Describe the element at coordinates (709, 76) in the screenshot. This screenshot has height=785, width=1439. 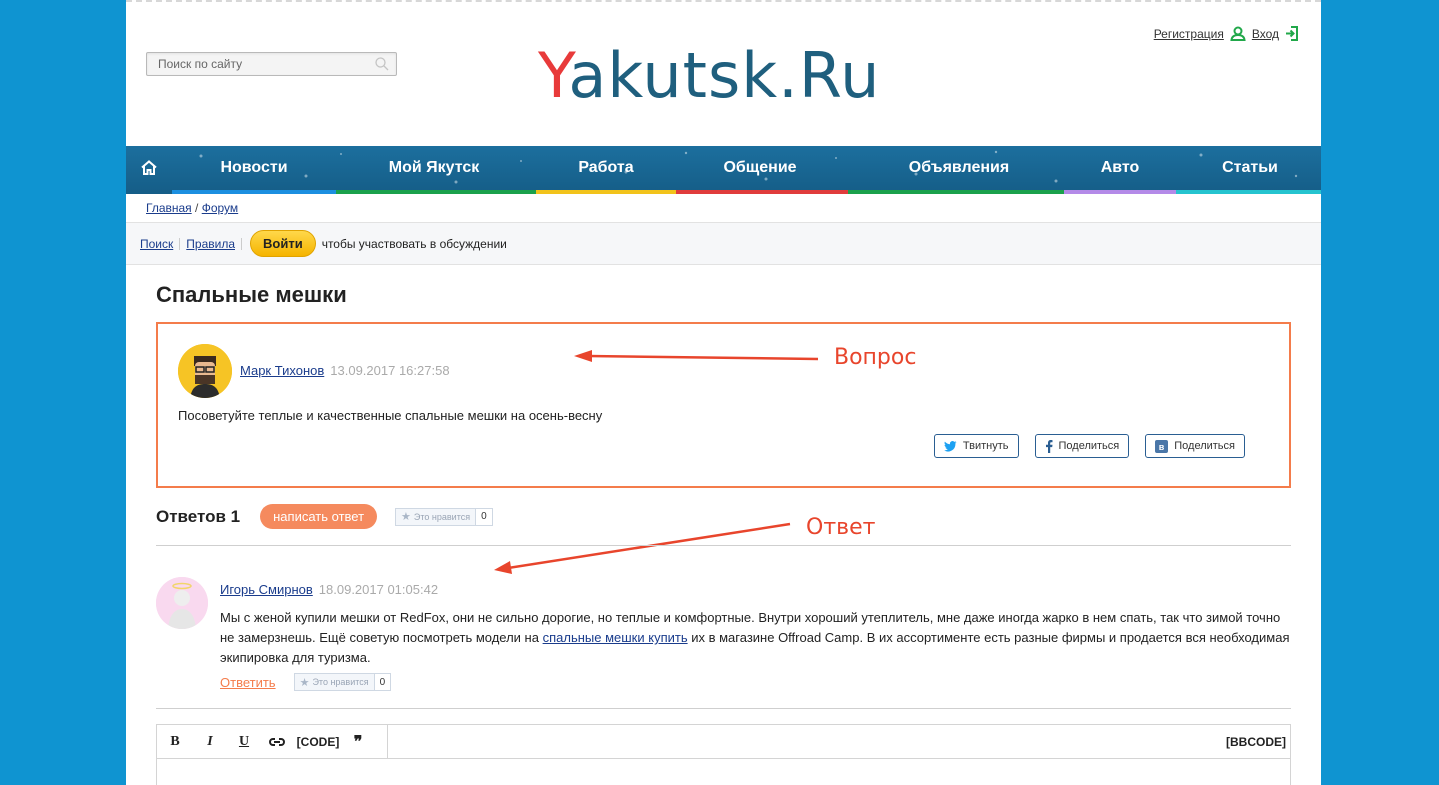
I see `site-logo: Yakutsk.Ru` at that location.